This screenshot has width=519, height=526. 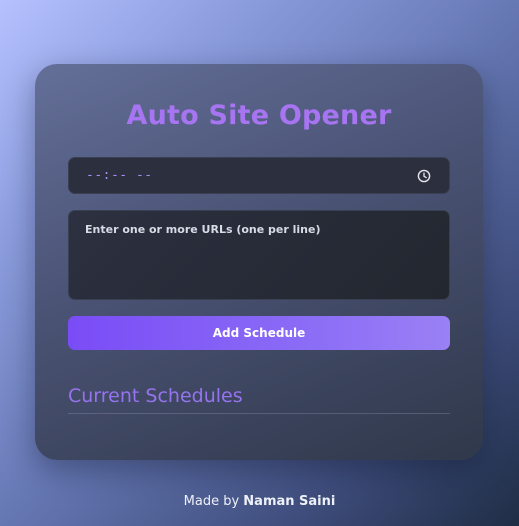 I want to click on schedules-divider, so click(x=259, y=413).